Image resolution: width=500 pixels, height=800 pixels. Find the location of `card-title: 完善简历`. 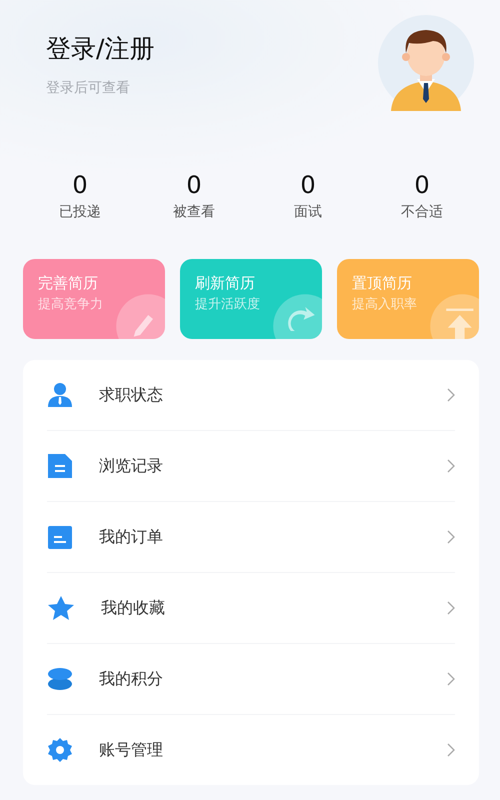

card-title: 完善简历 is located at coordinates (68, 283).